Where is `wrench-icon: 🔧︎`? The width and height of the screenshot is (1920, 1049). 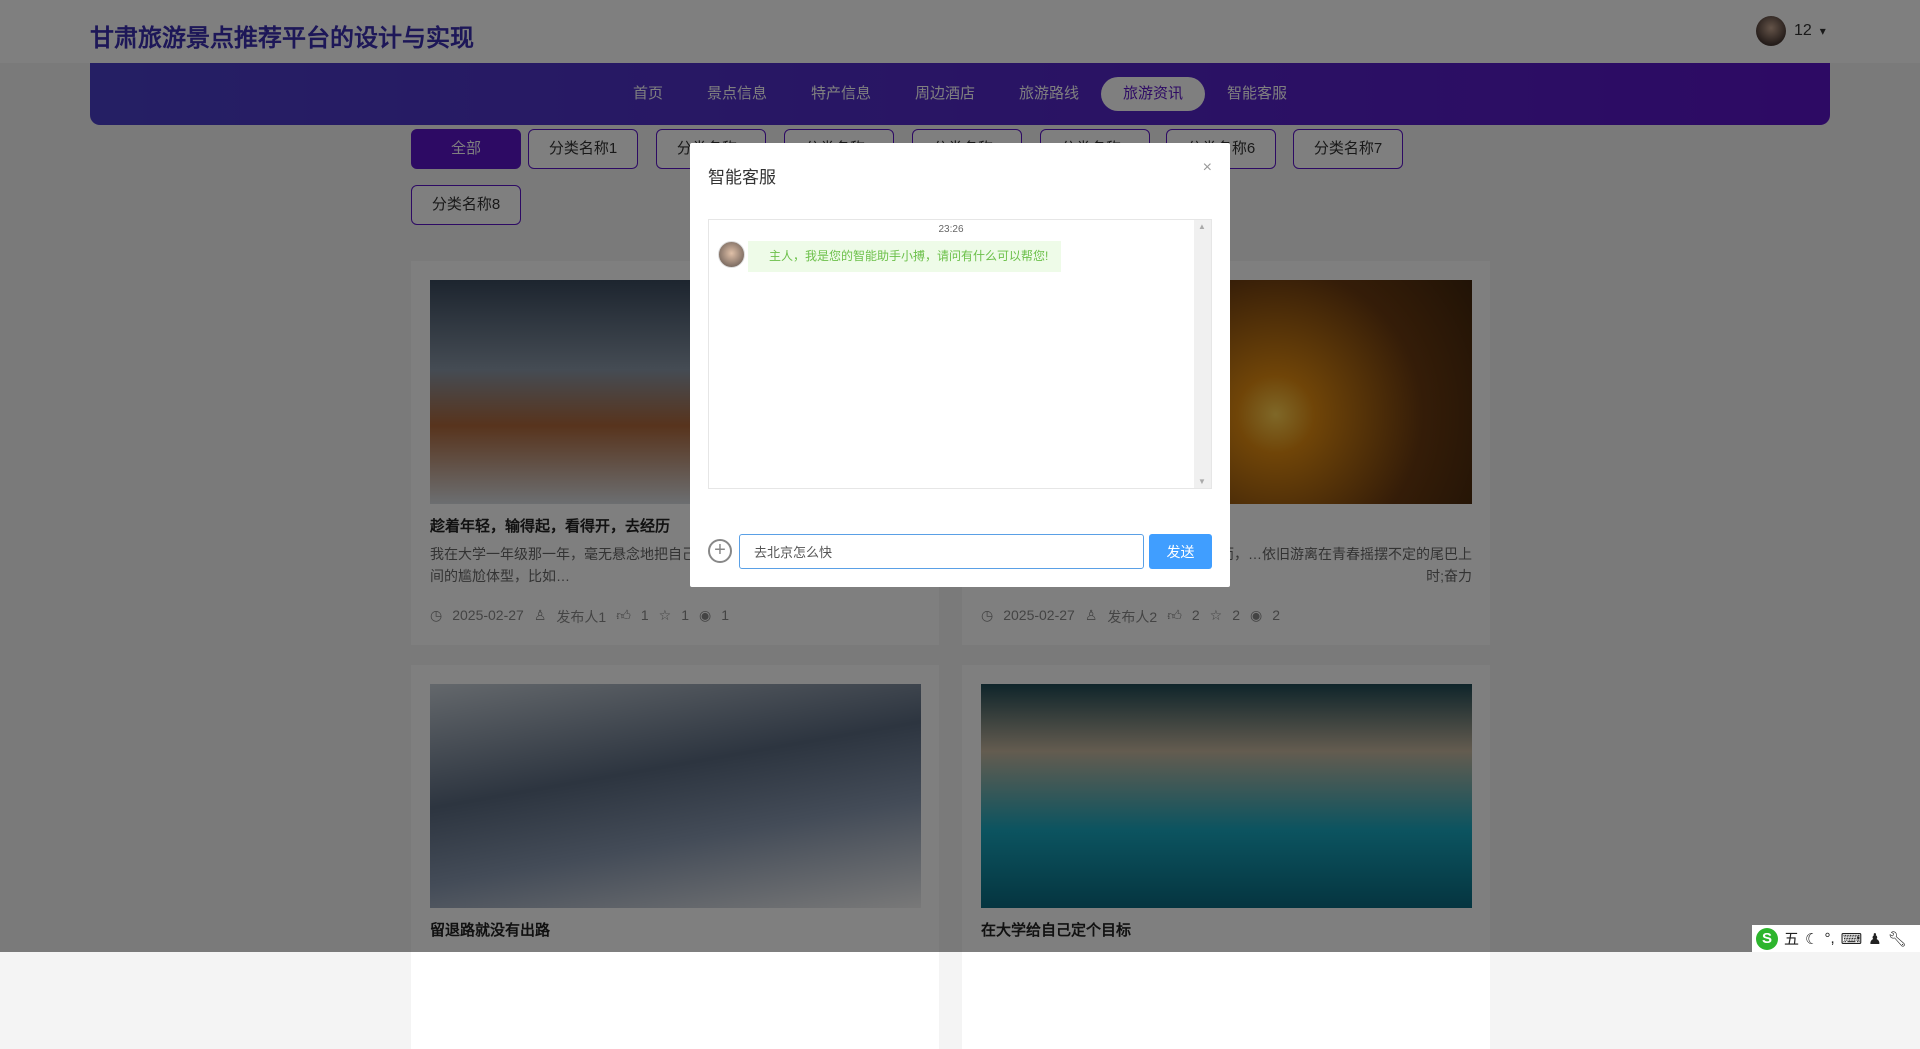
wrench-icon: 🔧︎ is located at coordinates (1897, 939).